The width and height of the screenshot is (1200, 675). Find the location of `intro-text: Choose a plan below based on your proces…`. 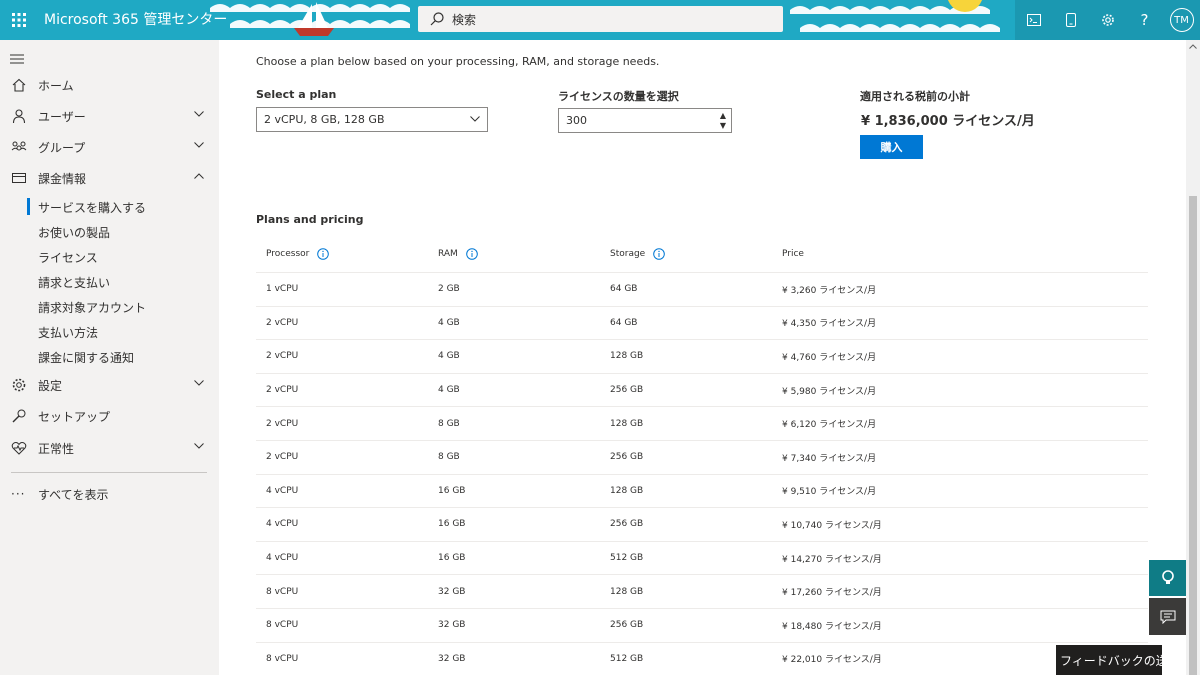

intro-text: Choose a plan below based on your proces… is located at coordinates (458, 61).